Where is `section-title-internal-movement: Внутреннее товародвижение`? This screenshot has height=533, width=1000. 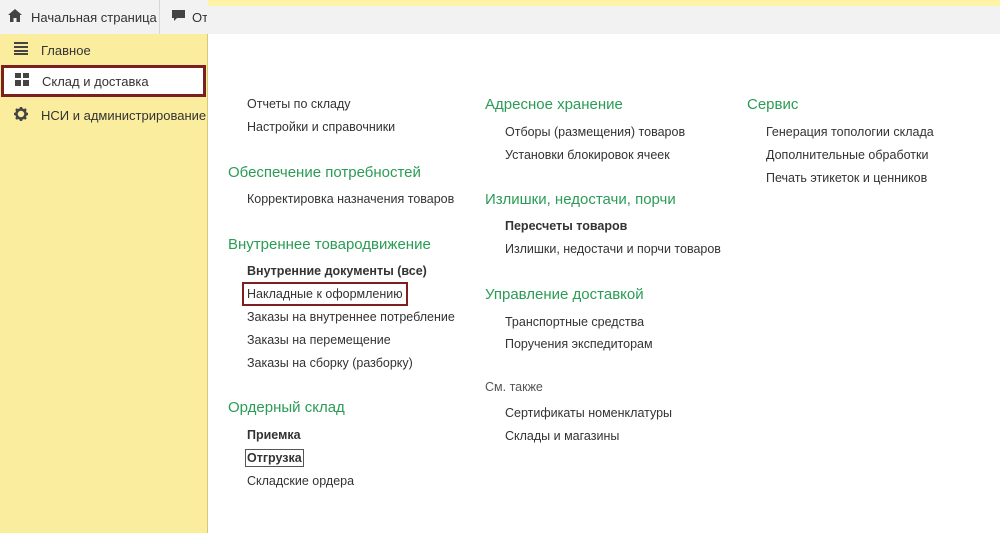 section-title-internal-movement: Внутреннее товародвижение is located at coordinates (329, 244).